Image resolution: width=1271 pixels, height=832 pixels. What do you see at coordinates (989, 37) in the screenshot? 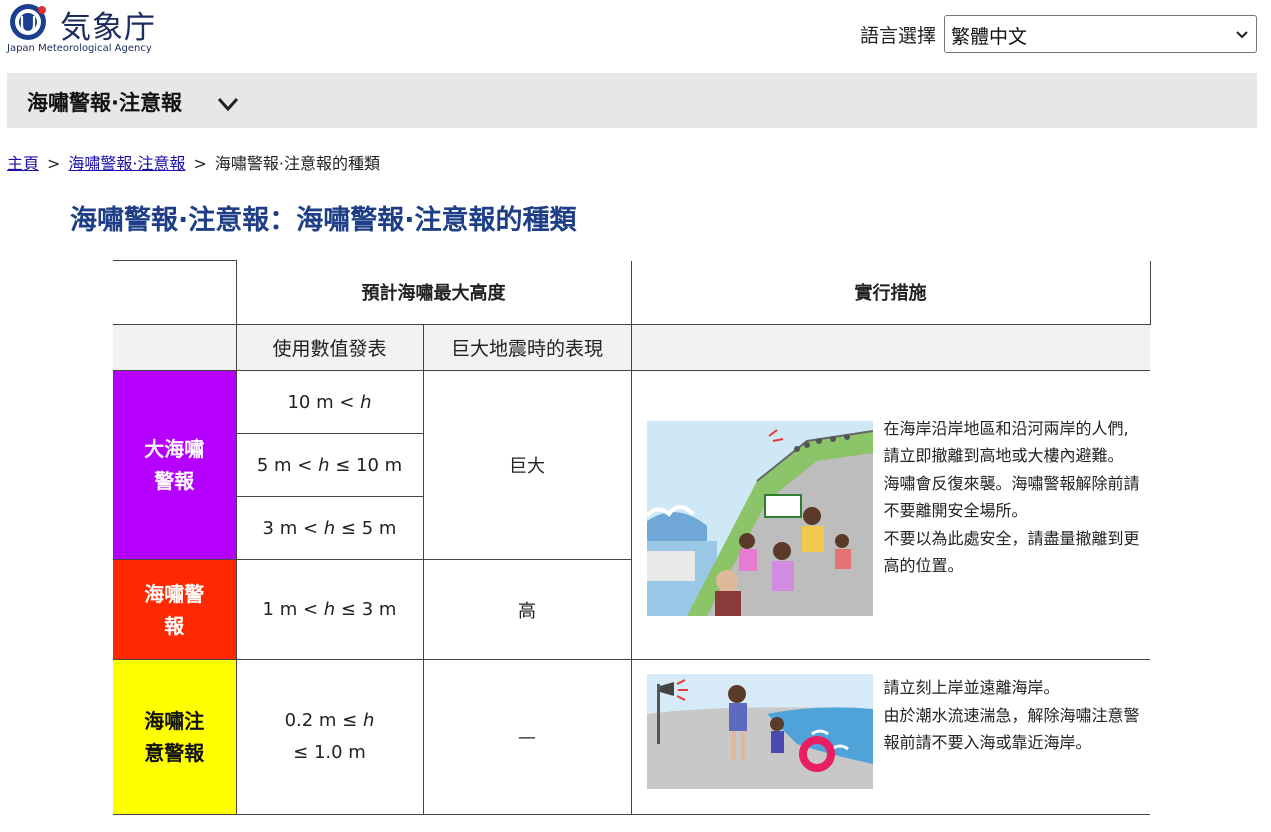
I see `language-selected-value: 繁體中文` at bounding box center [989, 37].